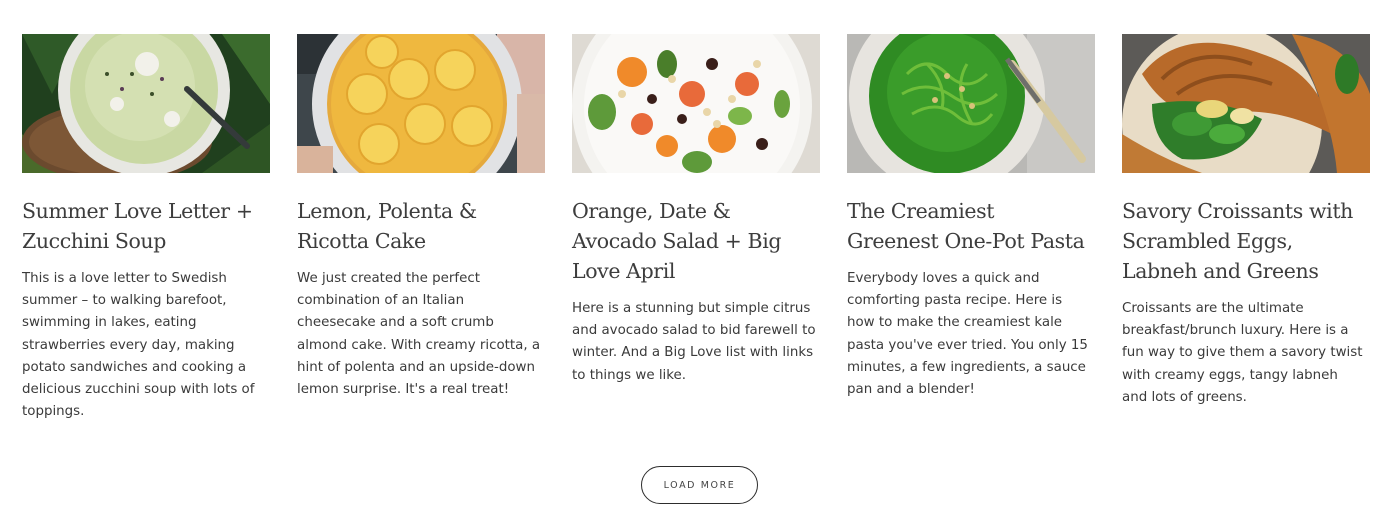  I want to click on post-image-orange-salad, so click(696, 103).